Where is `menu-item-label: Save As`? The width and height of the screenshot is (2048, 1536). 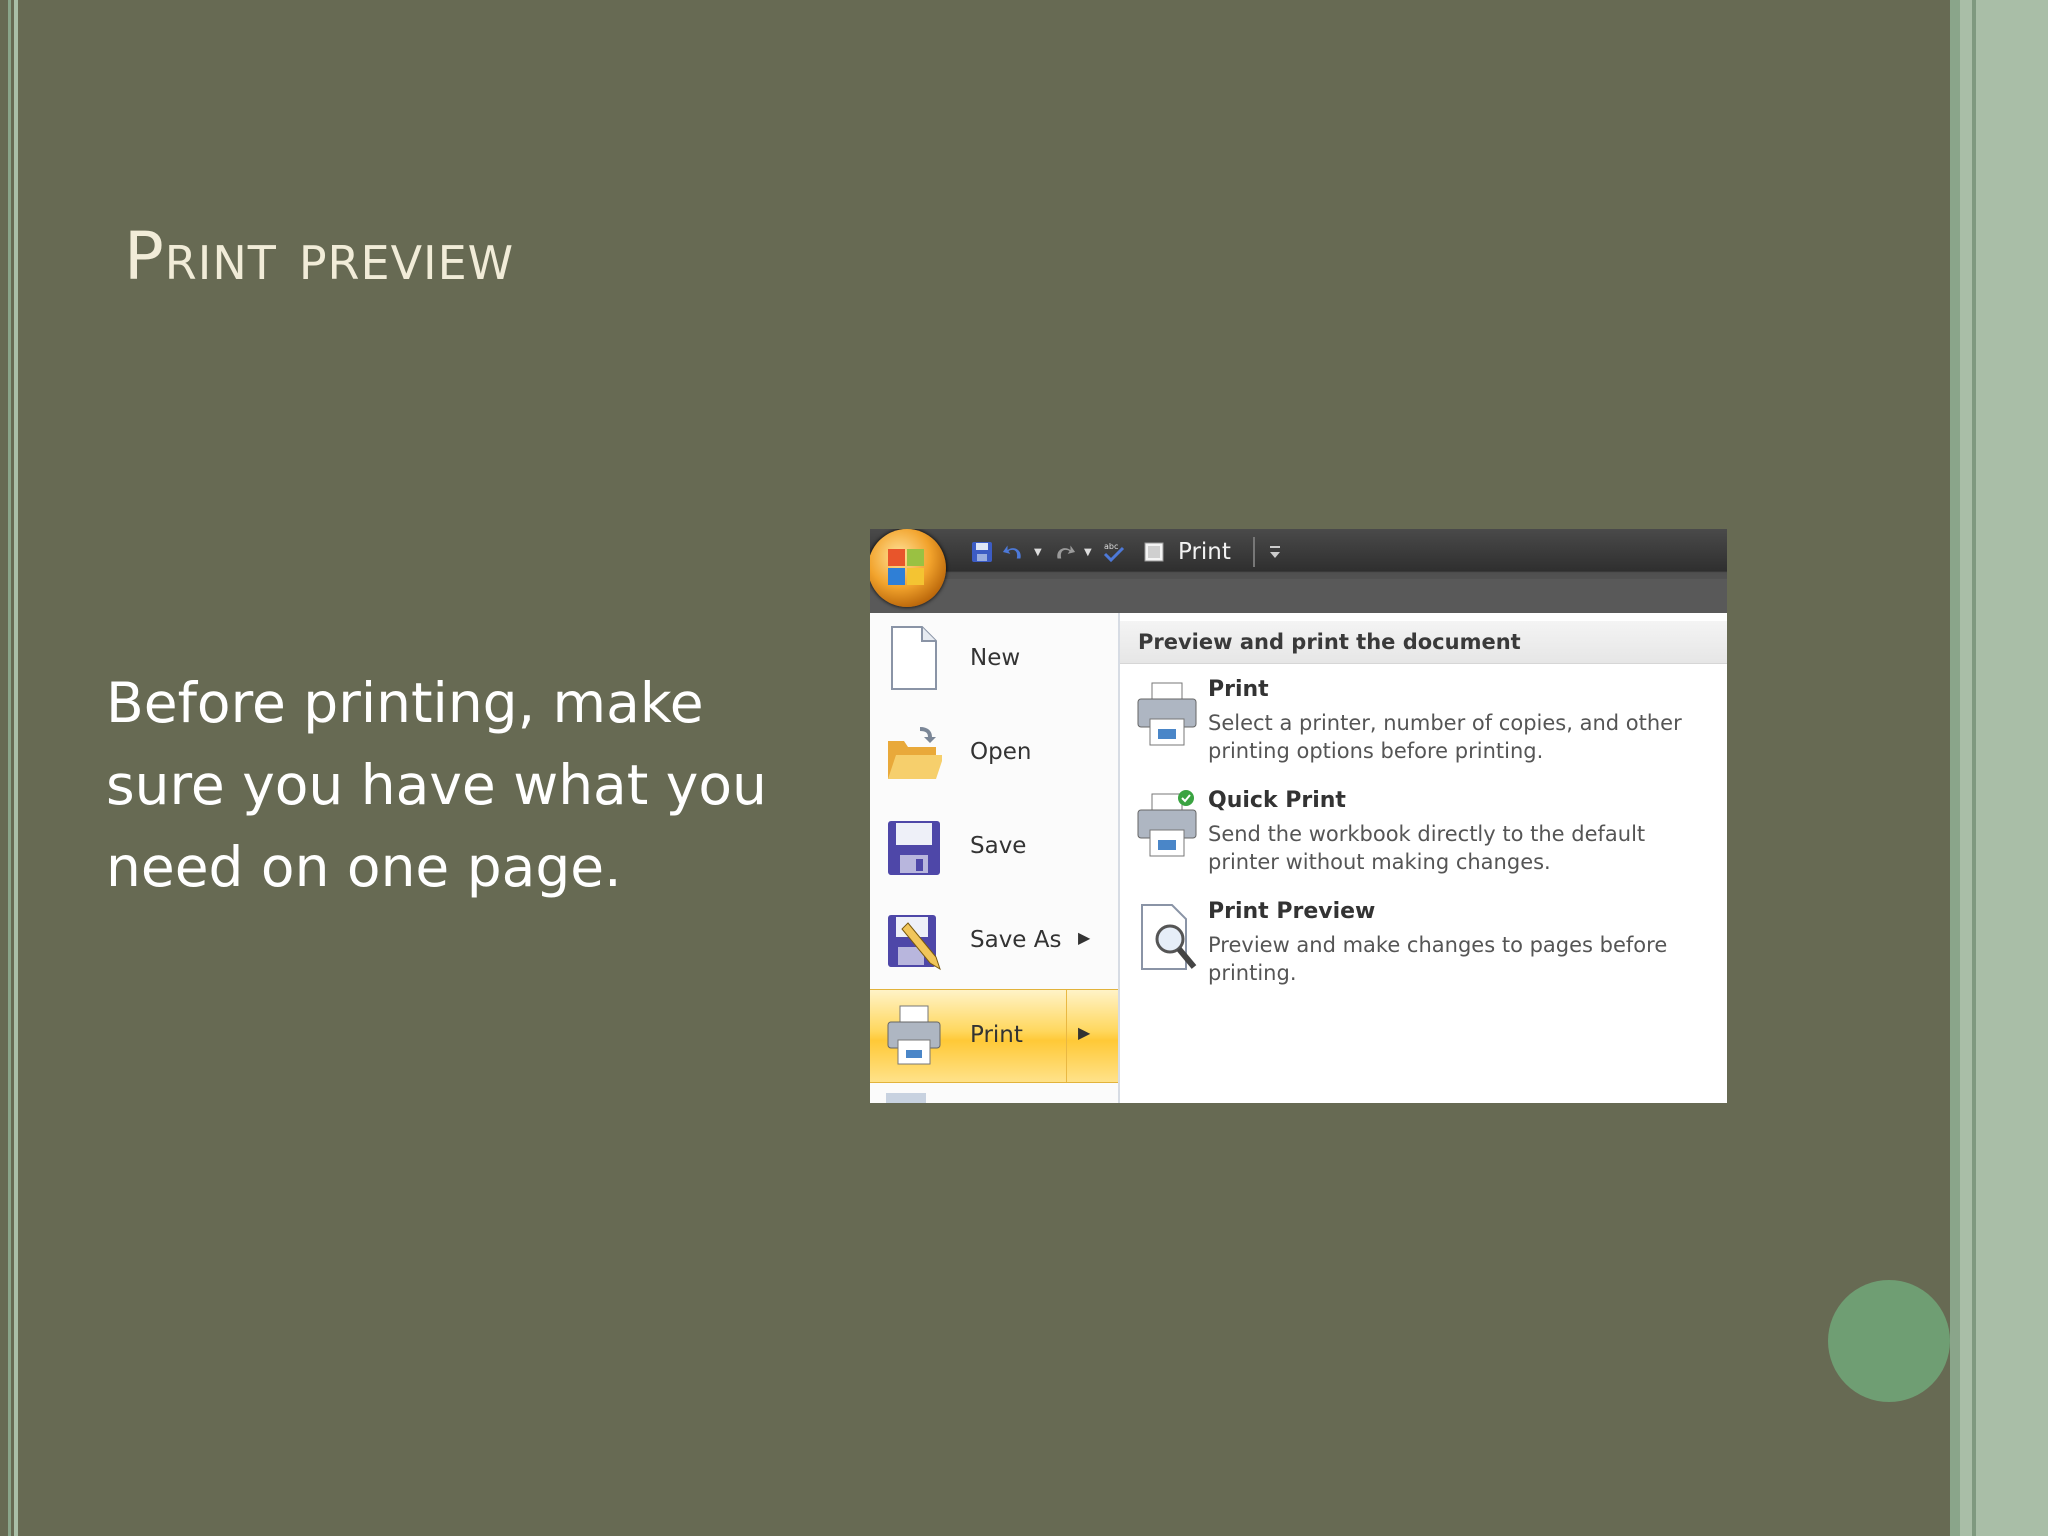 menu-item-label: Save As is located at coordinates (1016, 940).